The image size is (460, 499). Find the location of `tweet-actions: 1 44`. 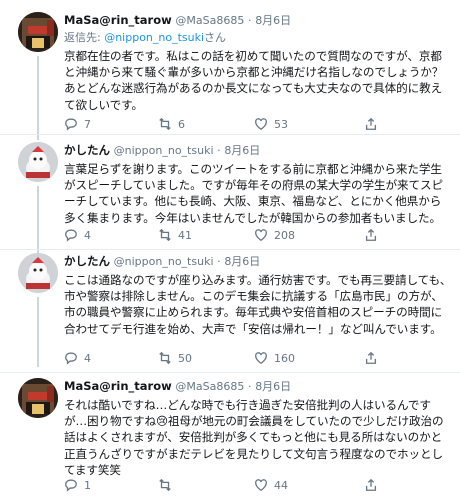

tweet-actions: 1 44 is located at coordinates (244, 485).